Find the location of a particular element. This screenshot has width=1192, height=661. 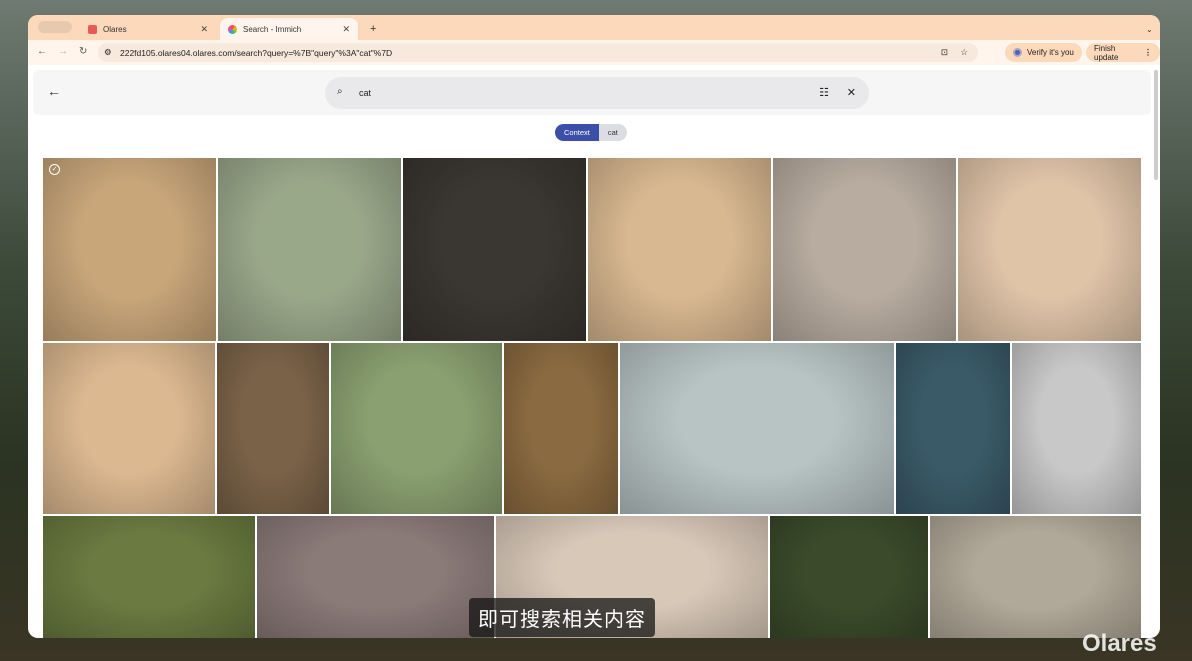

finish-update-button: Finish update ⋮ is located at coordinates (1123, 52).